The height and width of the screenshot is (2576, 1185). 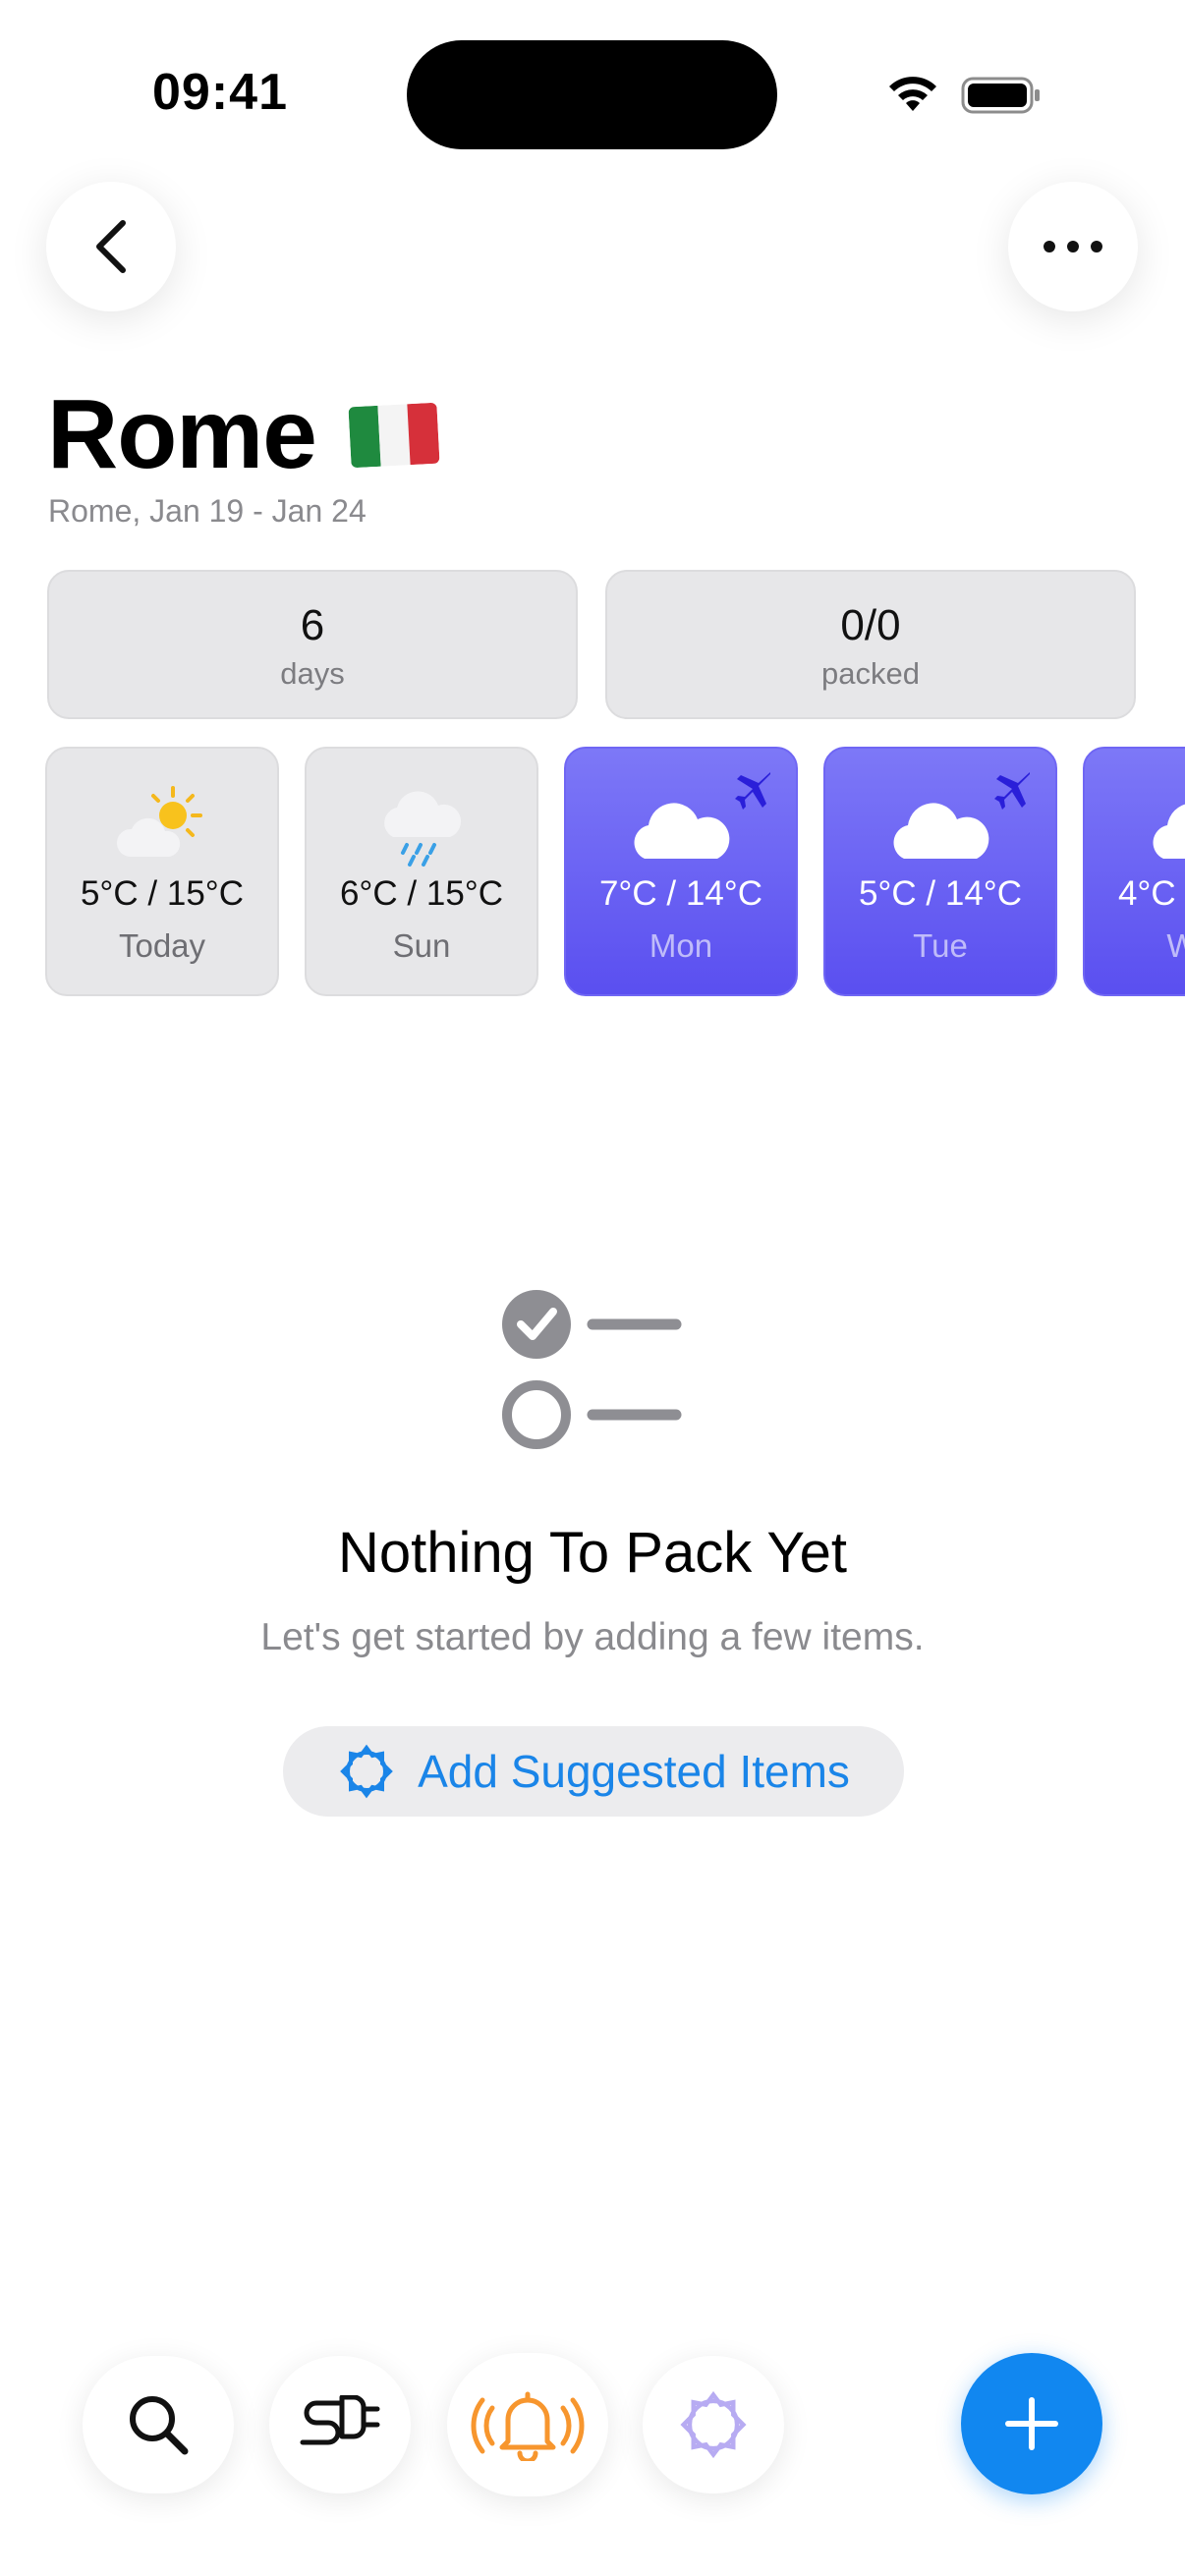 I want to click on trip-title: Rome, so click(x=244, y=434).